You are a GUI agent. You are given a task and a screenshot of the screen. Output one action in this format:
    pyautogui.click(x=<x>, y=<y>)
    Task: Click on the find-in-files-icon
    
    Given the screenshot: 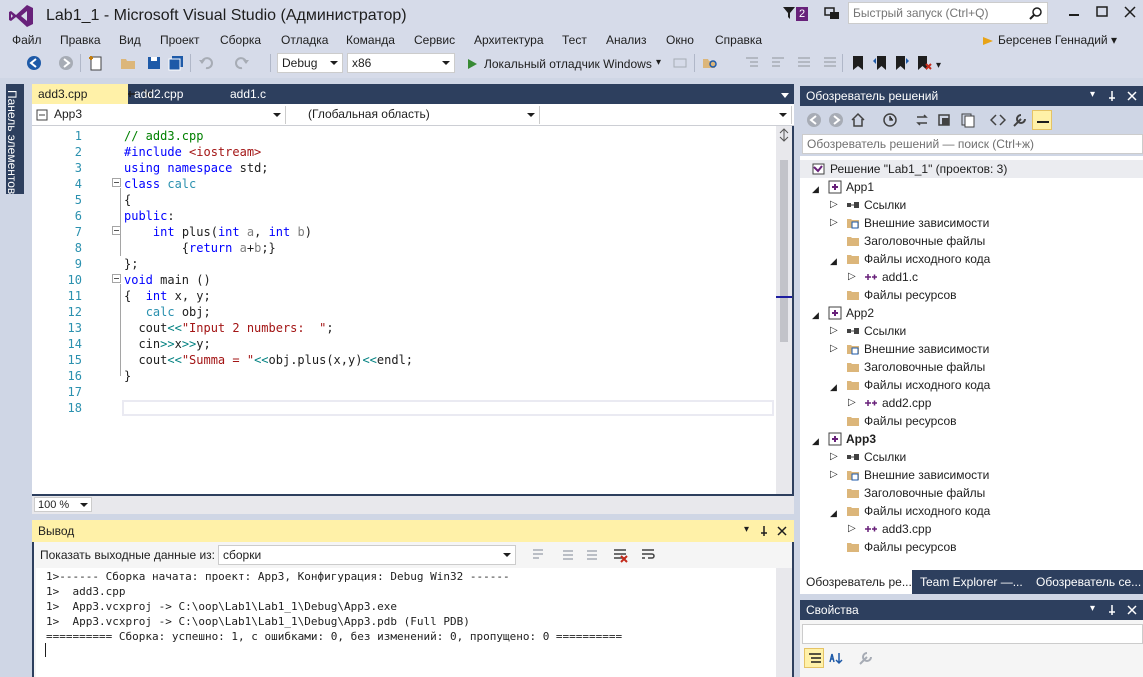 What is the action you would take?
    pyautogui.click(x=710, y=63)
    